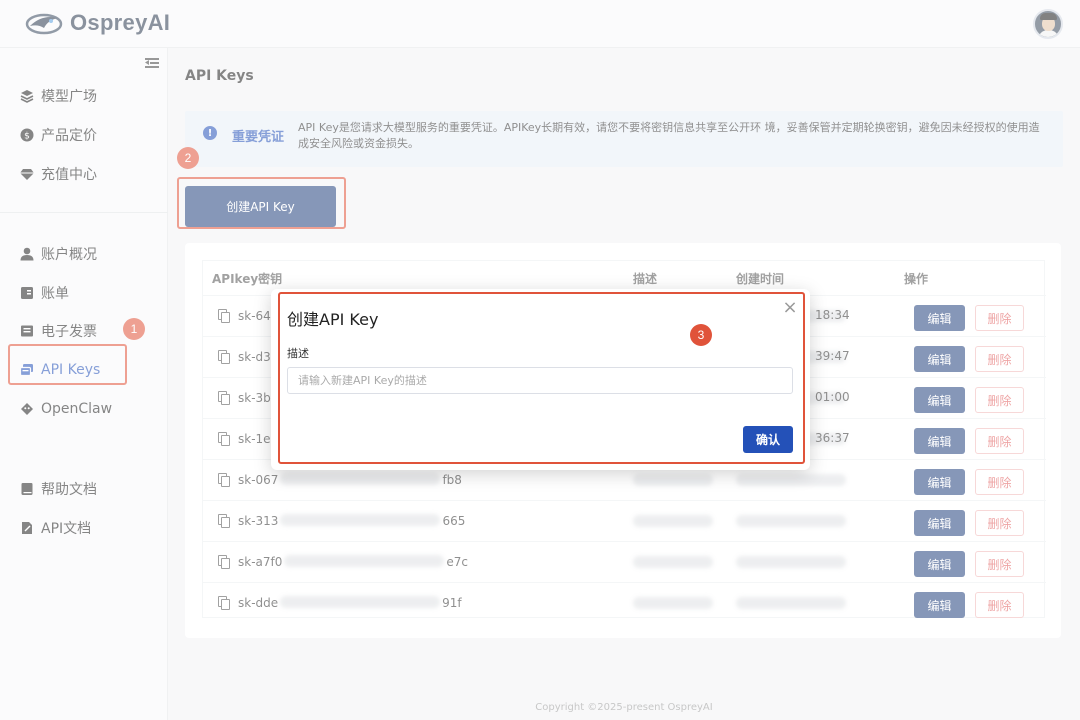 This screenshot has height=720, width=1080. What do you see at coordinates (701, 335) in the screenshot?
I see `annotation-badge-3: 3` at bounding box center [701, 335].